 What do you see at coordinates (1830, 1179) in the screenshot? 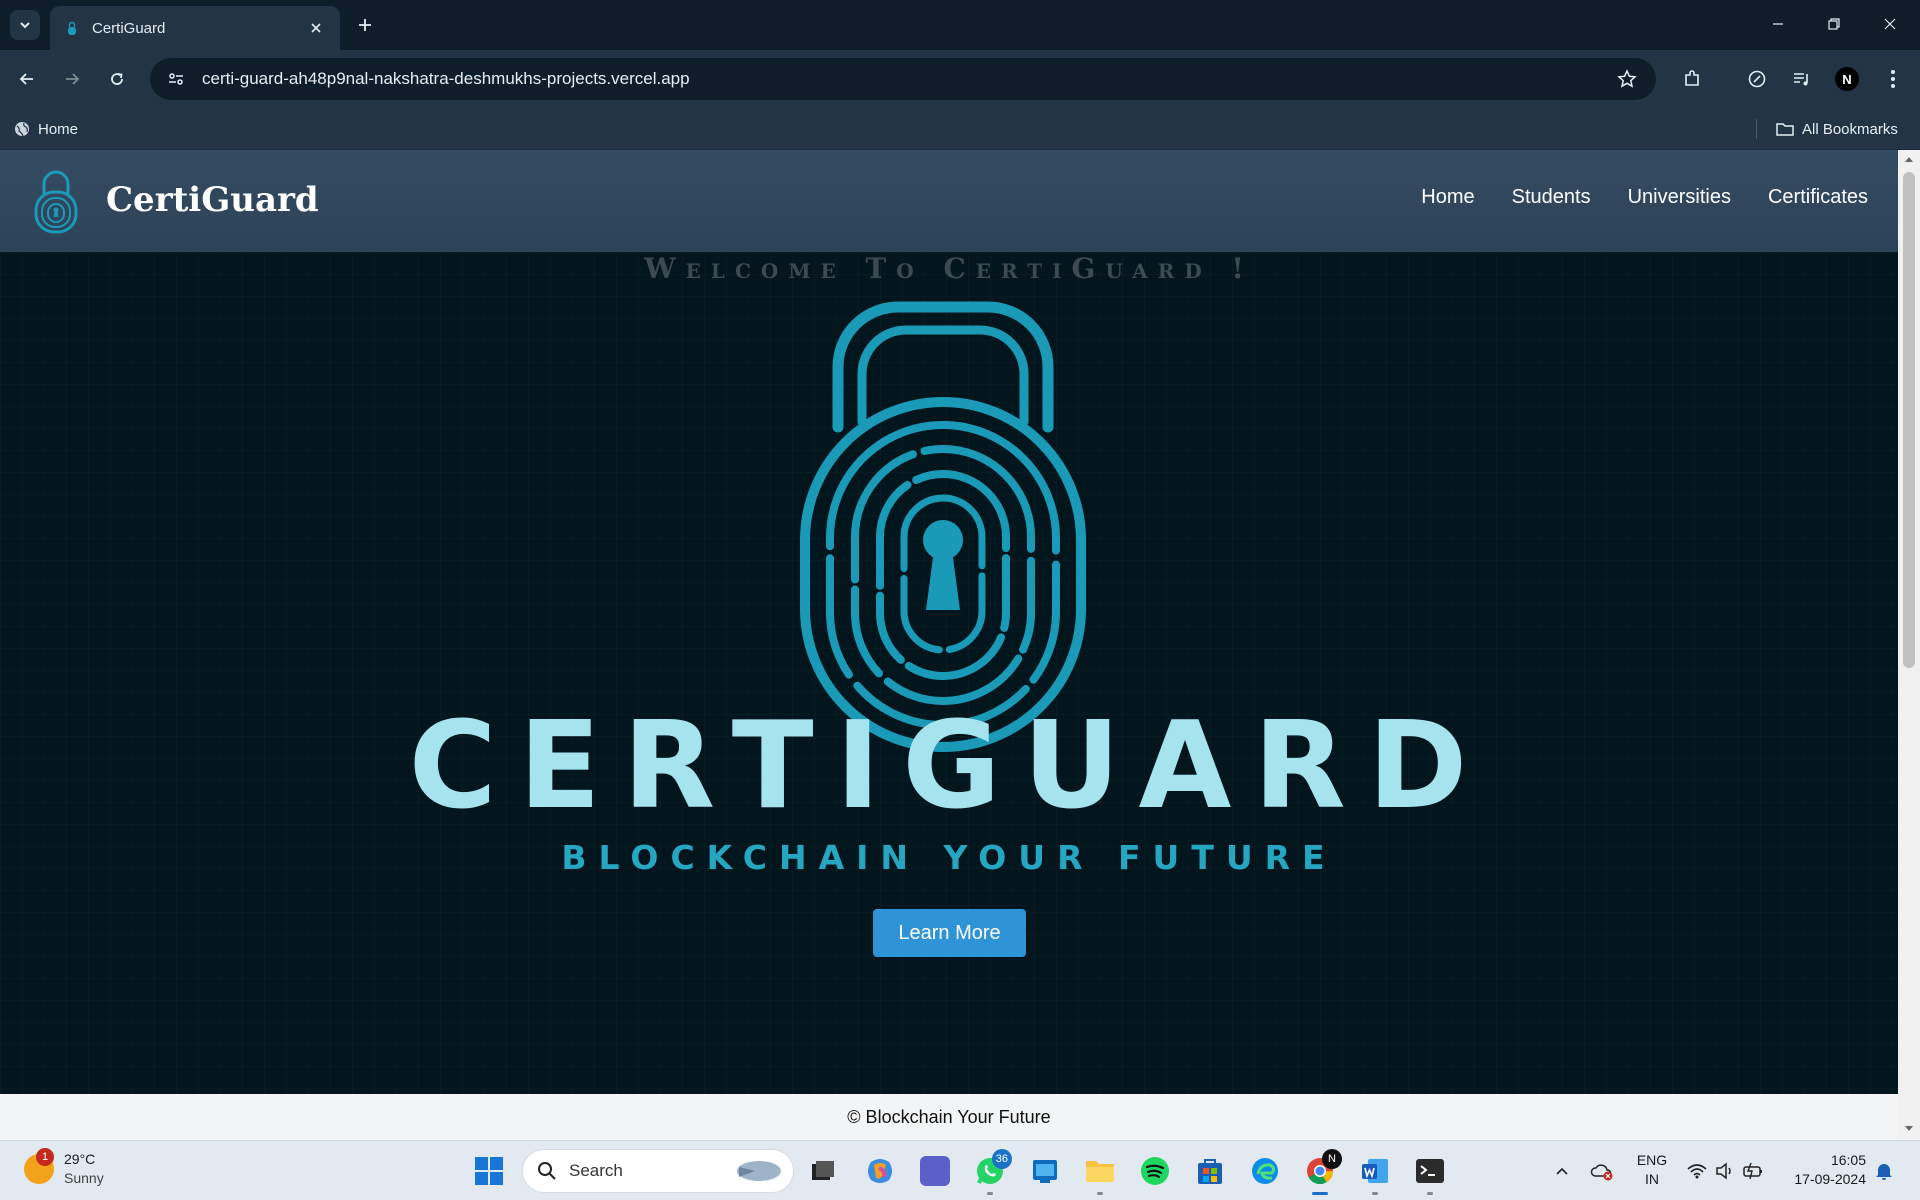
I see `clock-date: 17-09-2024` at bounding box center [1830, 1179].